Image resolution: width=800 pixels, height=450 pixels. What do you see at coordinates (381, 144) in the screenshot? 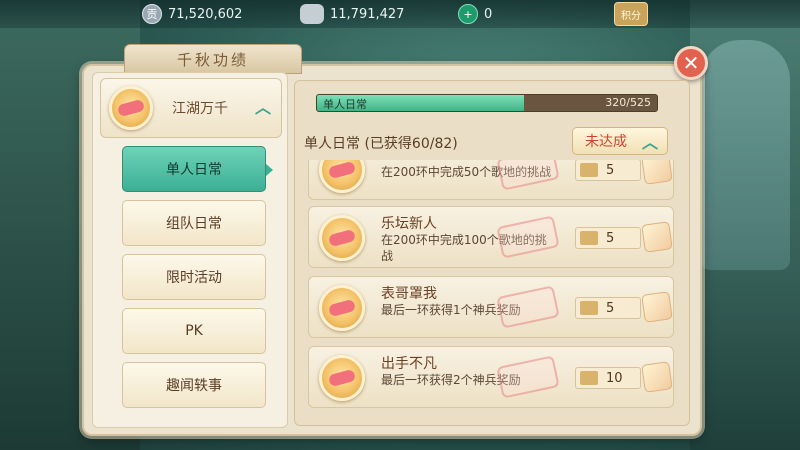
I see `section-title: 单人日常 (已获得60/82)` at bounding box center [381, 144].